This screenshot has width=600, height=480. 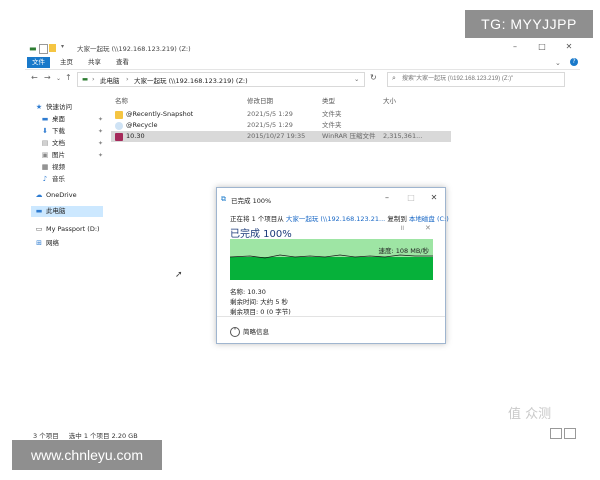 What do you see at coordinates (515, 46) in the screenshot?
I see `minimize-button: –` at bounding box center [515, 46].